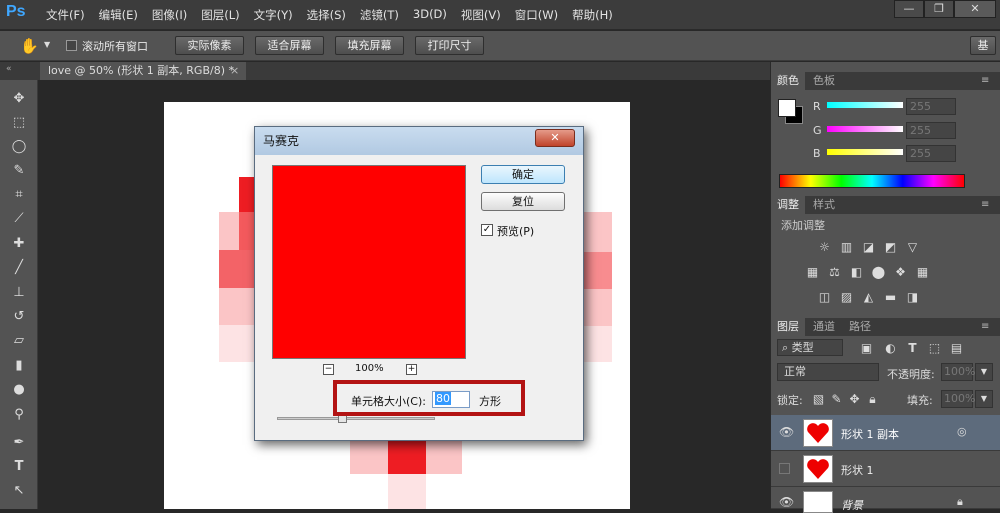 This screenshot has height=513, width=1000. Describe the element at coordinates (143, 71) in the screenshot. I see `document-tab: love @ 50% (形状 1 副本, RGB/8) * ×` at that location.